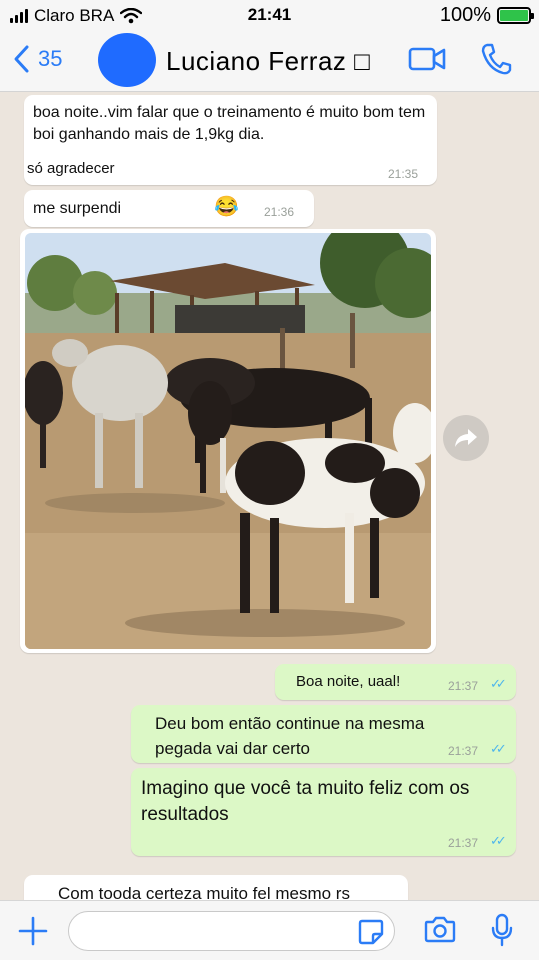 The height and width of the screenshot is (960, 539). I want to click on outgoing-message: Boa noite, uaal! 21:37 ✓✓, so click(395, 682).